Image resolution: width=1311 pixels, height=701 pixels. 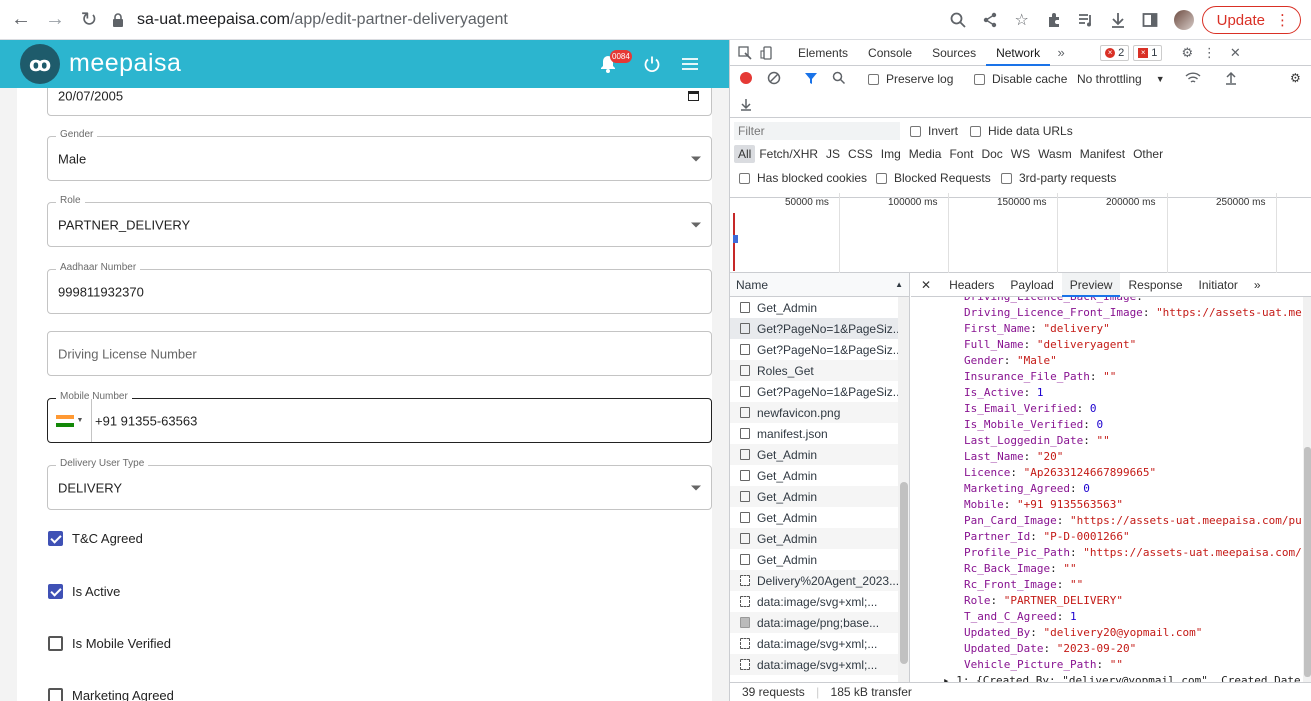 What do you see at coordinates (788, 154) in the screenshot?
I see `type-filter-fetch-xhr: Fetch/XHR` at bounding box center [788, 154].